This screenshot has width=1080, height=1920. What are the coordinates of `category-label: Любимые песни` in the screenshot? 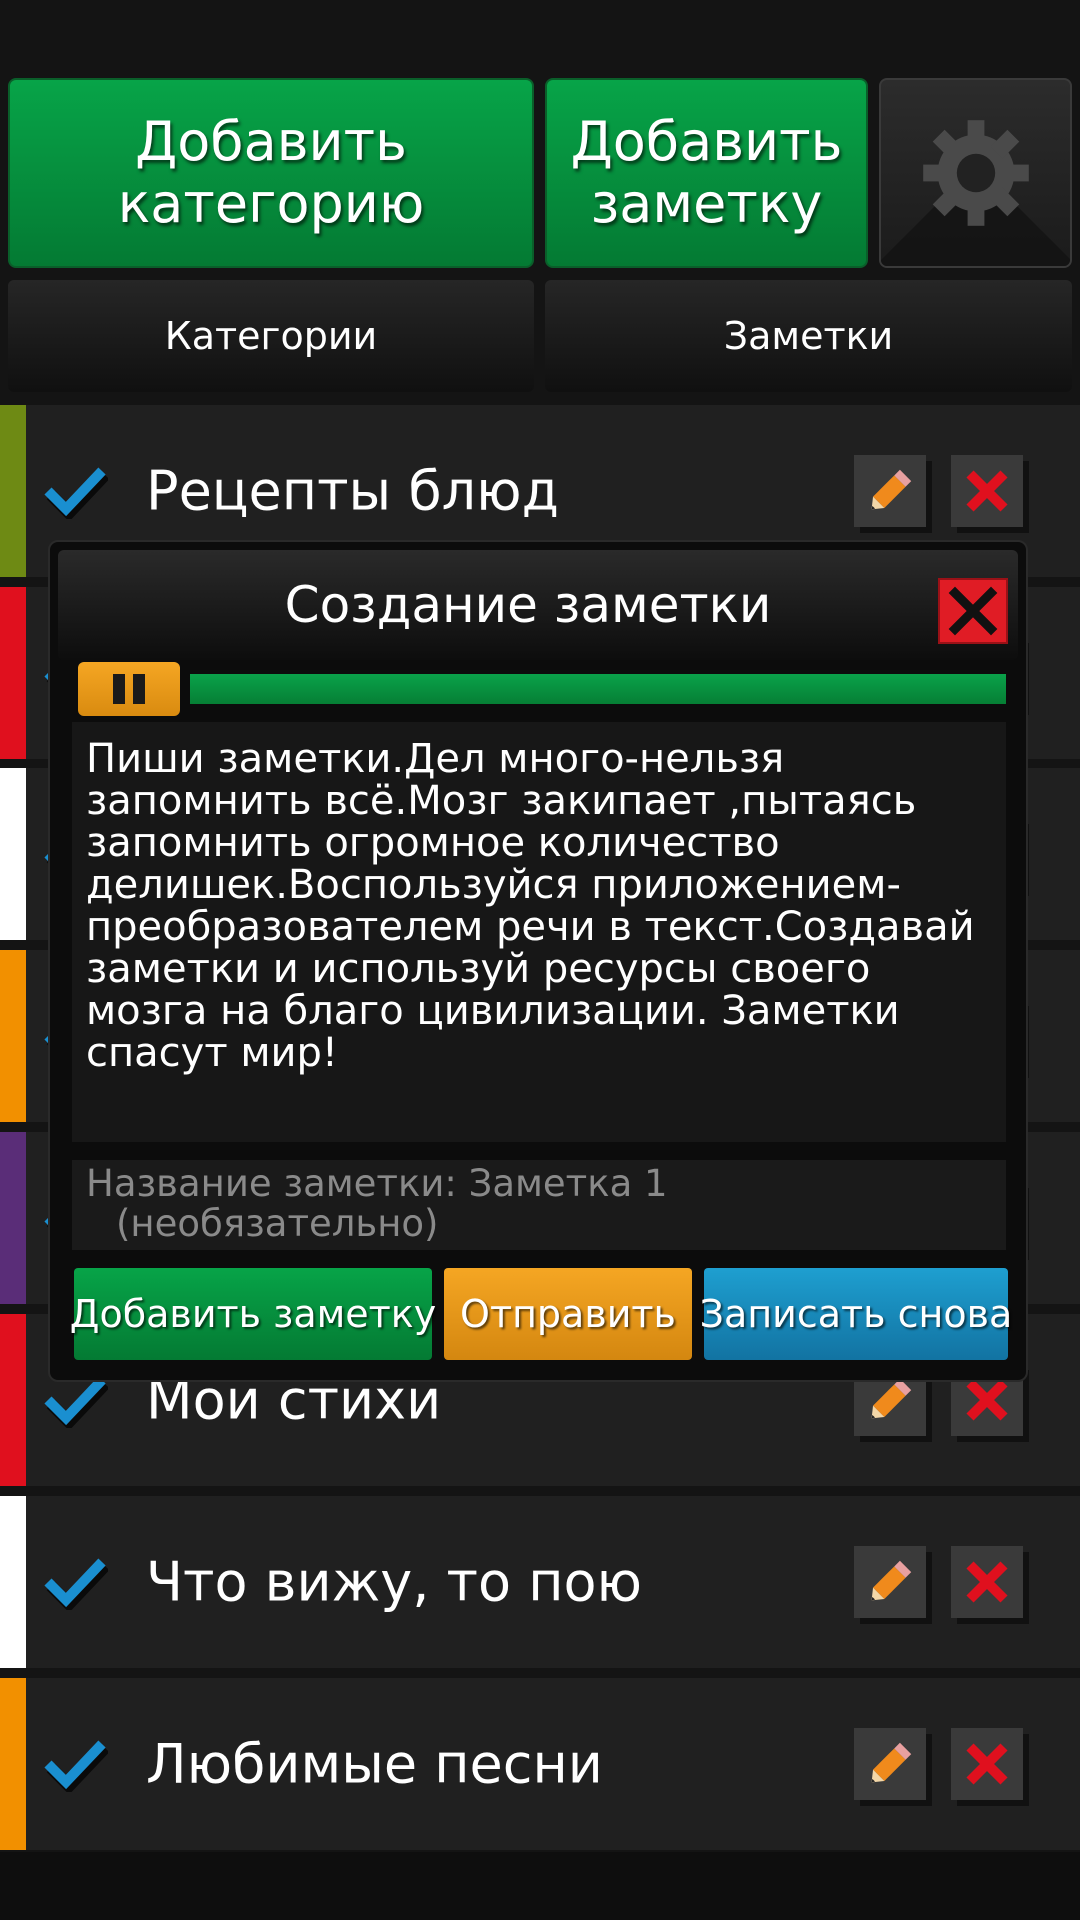 It's located at (374, 1764).